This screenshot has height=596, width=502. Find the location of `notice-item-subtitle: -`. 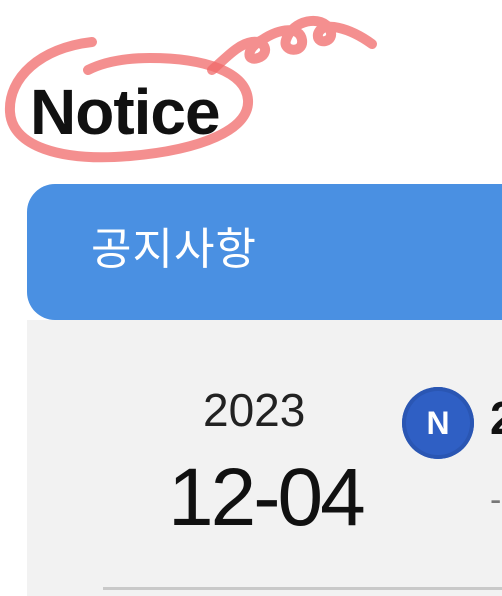

notice-item-subtitle: - is located at coordinates (496, 500).